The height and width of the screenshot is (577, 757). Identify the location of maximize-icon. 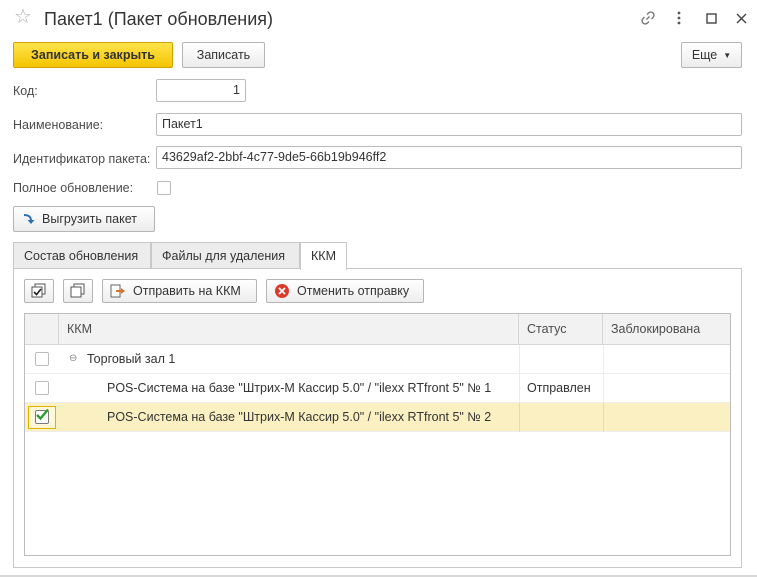
(711, 18).